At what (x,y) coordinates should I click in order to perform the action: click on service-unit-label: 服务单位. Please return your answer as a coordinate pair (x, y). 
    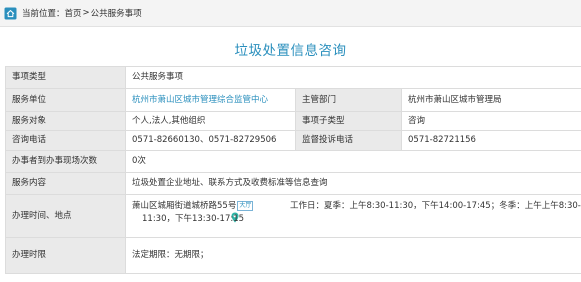
    Looking at the image, I should click on (65, 100).